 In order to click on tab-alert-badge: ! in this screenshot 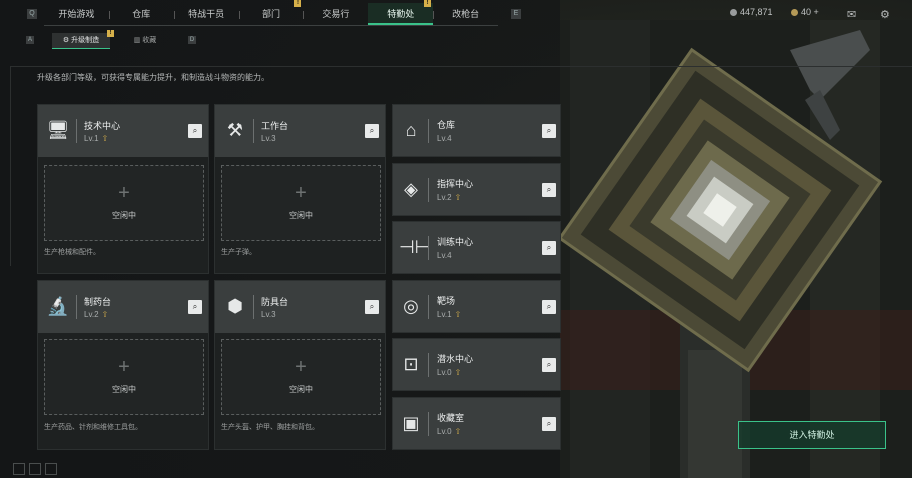, I will do `click(428, 3)`.